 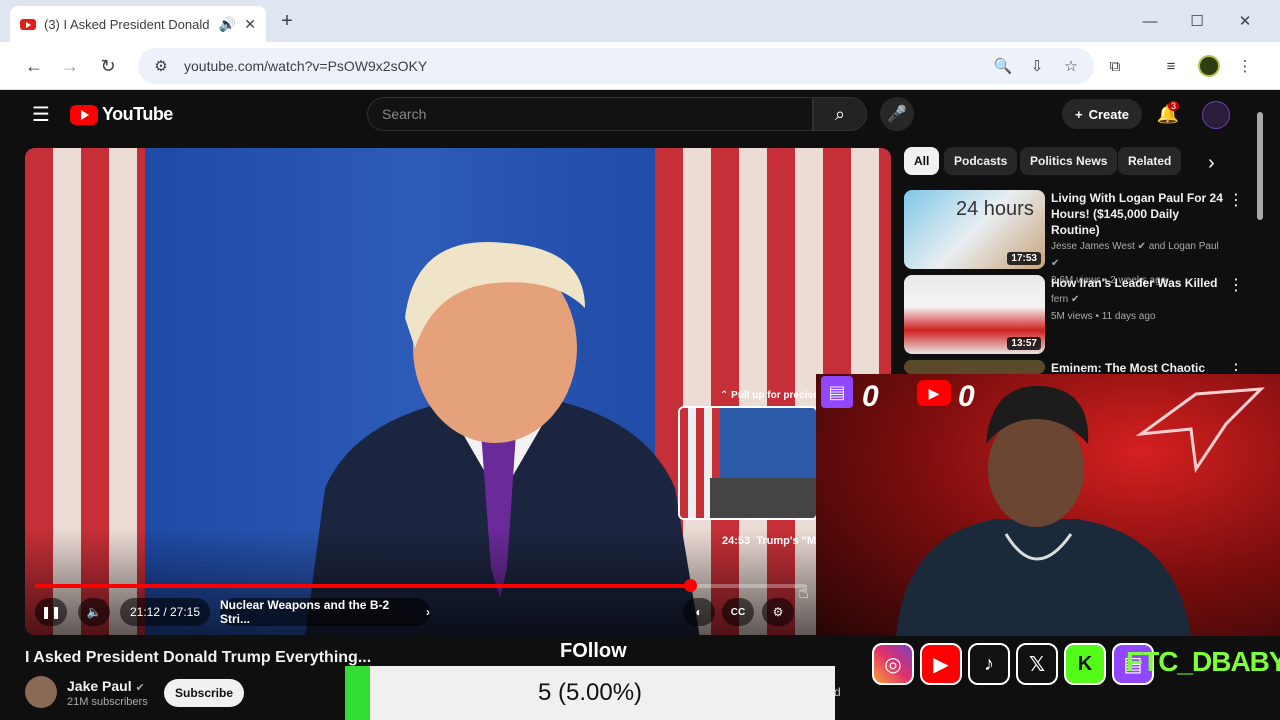 I want to click on sidebar-scrollbar, so click(x=1260, y=166).